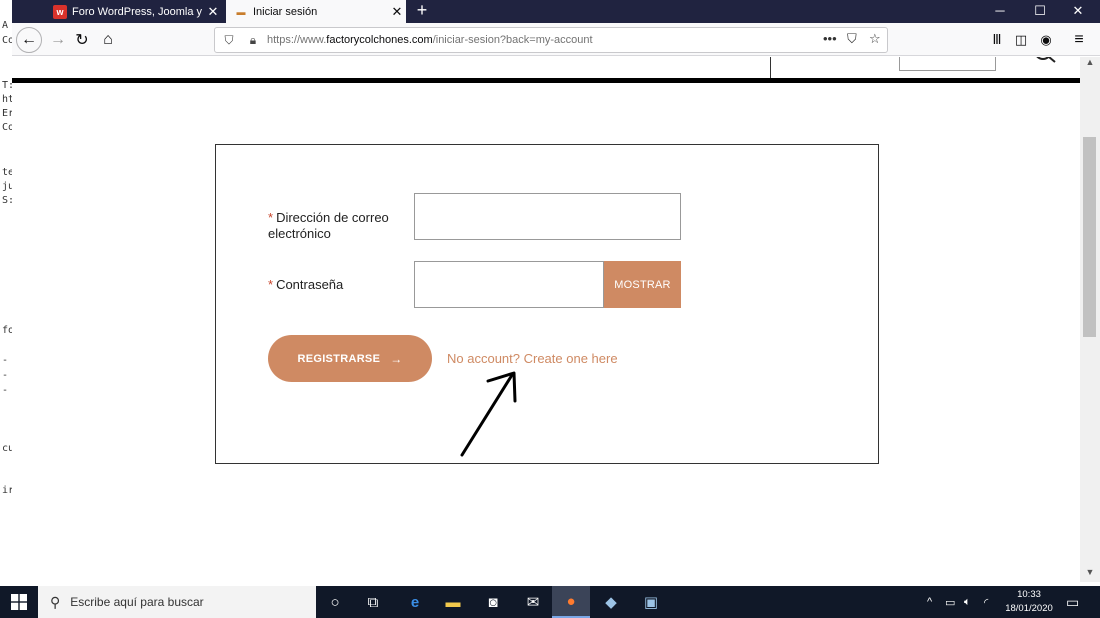 The image size is (1100, 618). What do you see at coordinates (396, 358) in the screenshot?
I see `arrow-right-icon: →` at bounding box center [396, 358].